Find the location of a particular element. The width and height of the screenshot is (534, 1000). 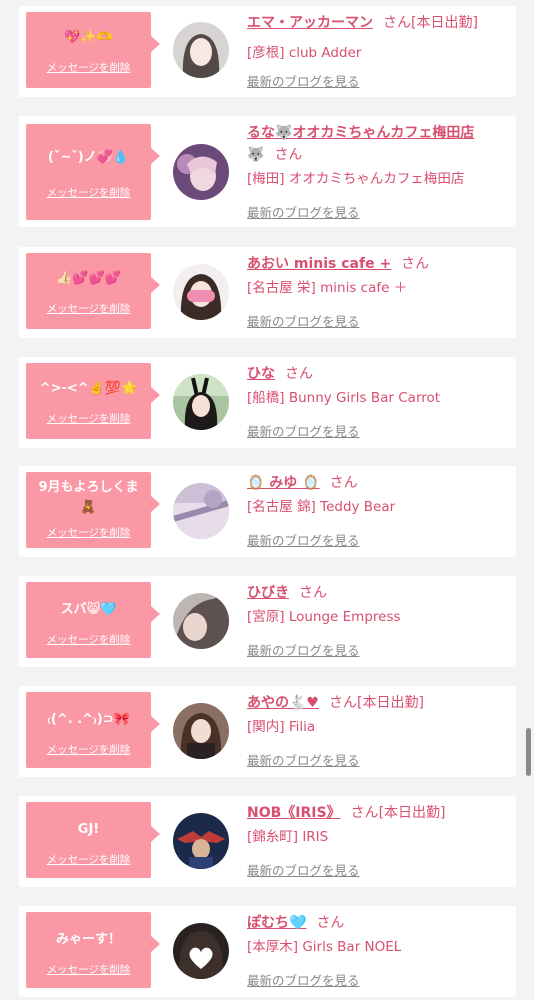

cast-name-link: あやの🐇♥ is located at coordinates (283, 703).